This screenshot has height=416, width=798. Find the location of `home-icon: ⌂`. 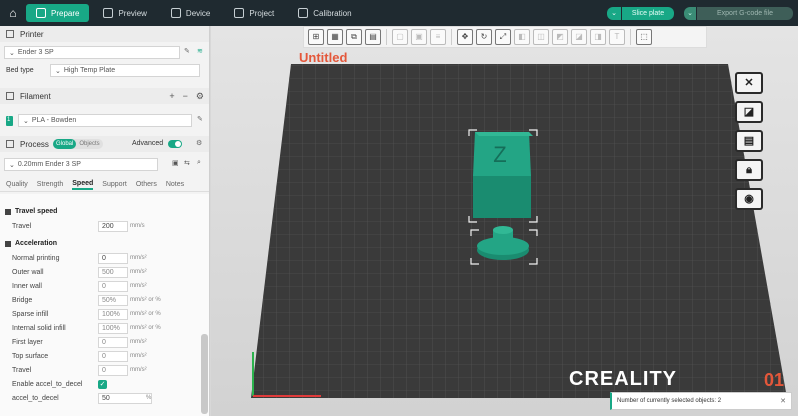

home-icon: ⌂ is located at coordinates (13, 13).